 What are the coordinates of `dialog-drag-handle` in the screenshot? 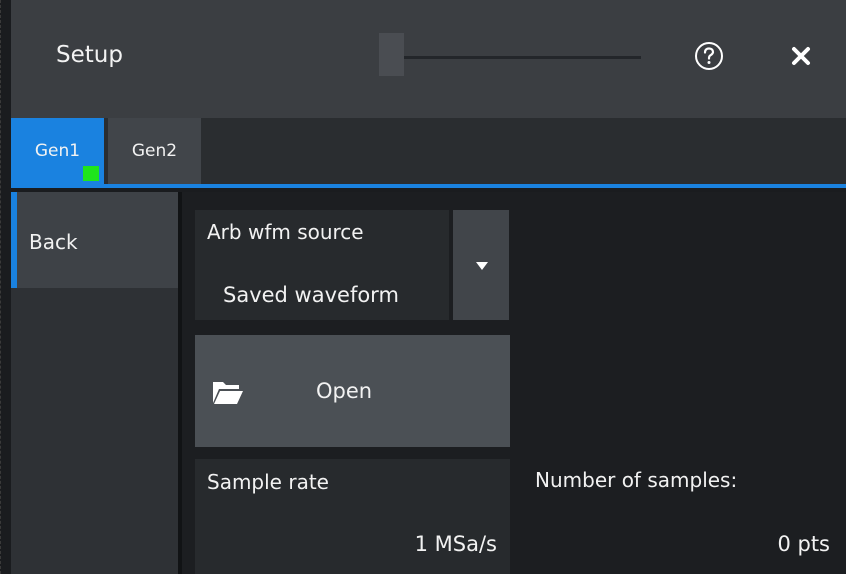 It's located at (391, 54).